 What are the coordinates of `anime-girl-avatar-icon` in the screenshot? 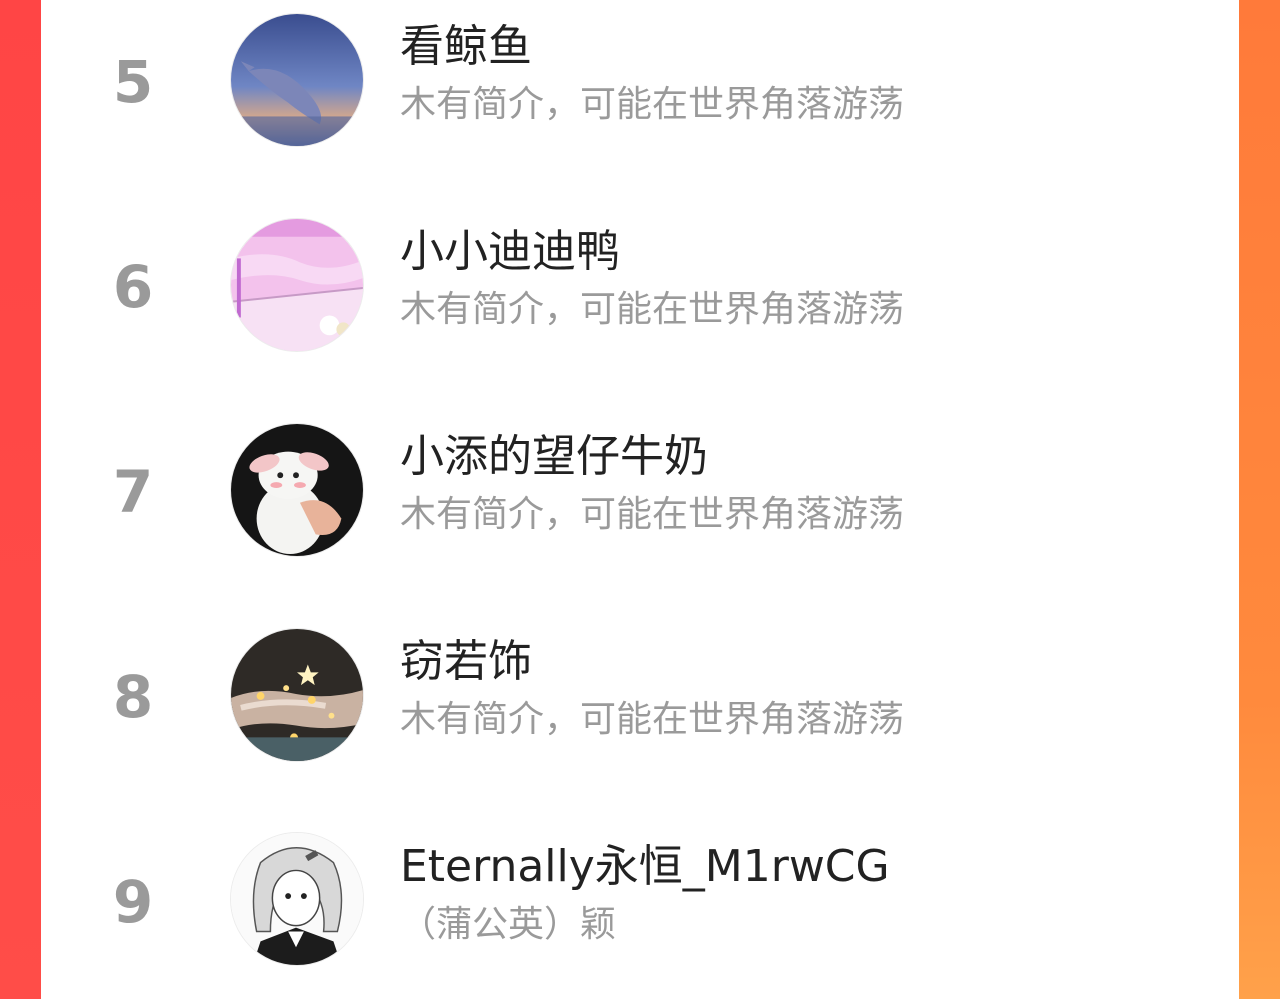 It's located at (297, 899).